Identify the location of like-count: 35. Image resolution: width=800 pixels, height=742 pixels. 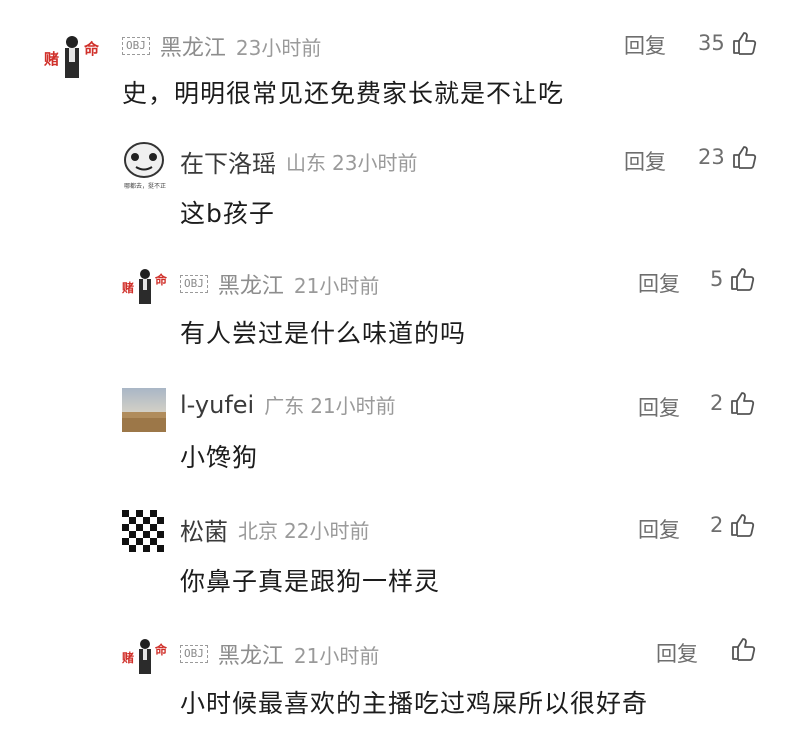
(711, 43).